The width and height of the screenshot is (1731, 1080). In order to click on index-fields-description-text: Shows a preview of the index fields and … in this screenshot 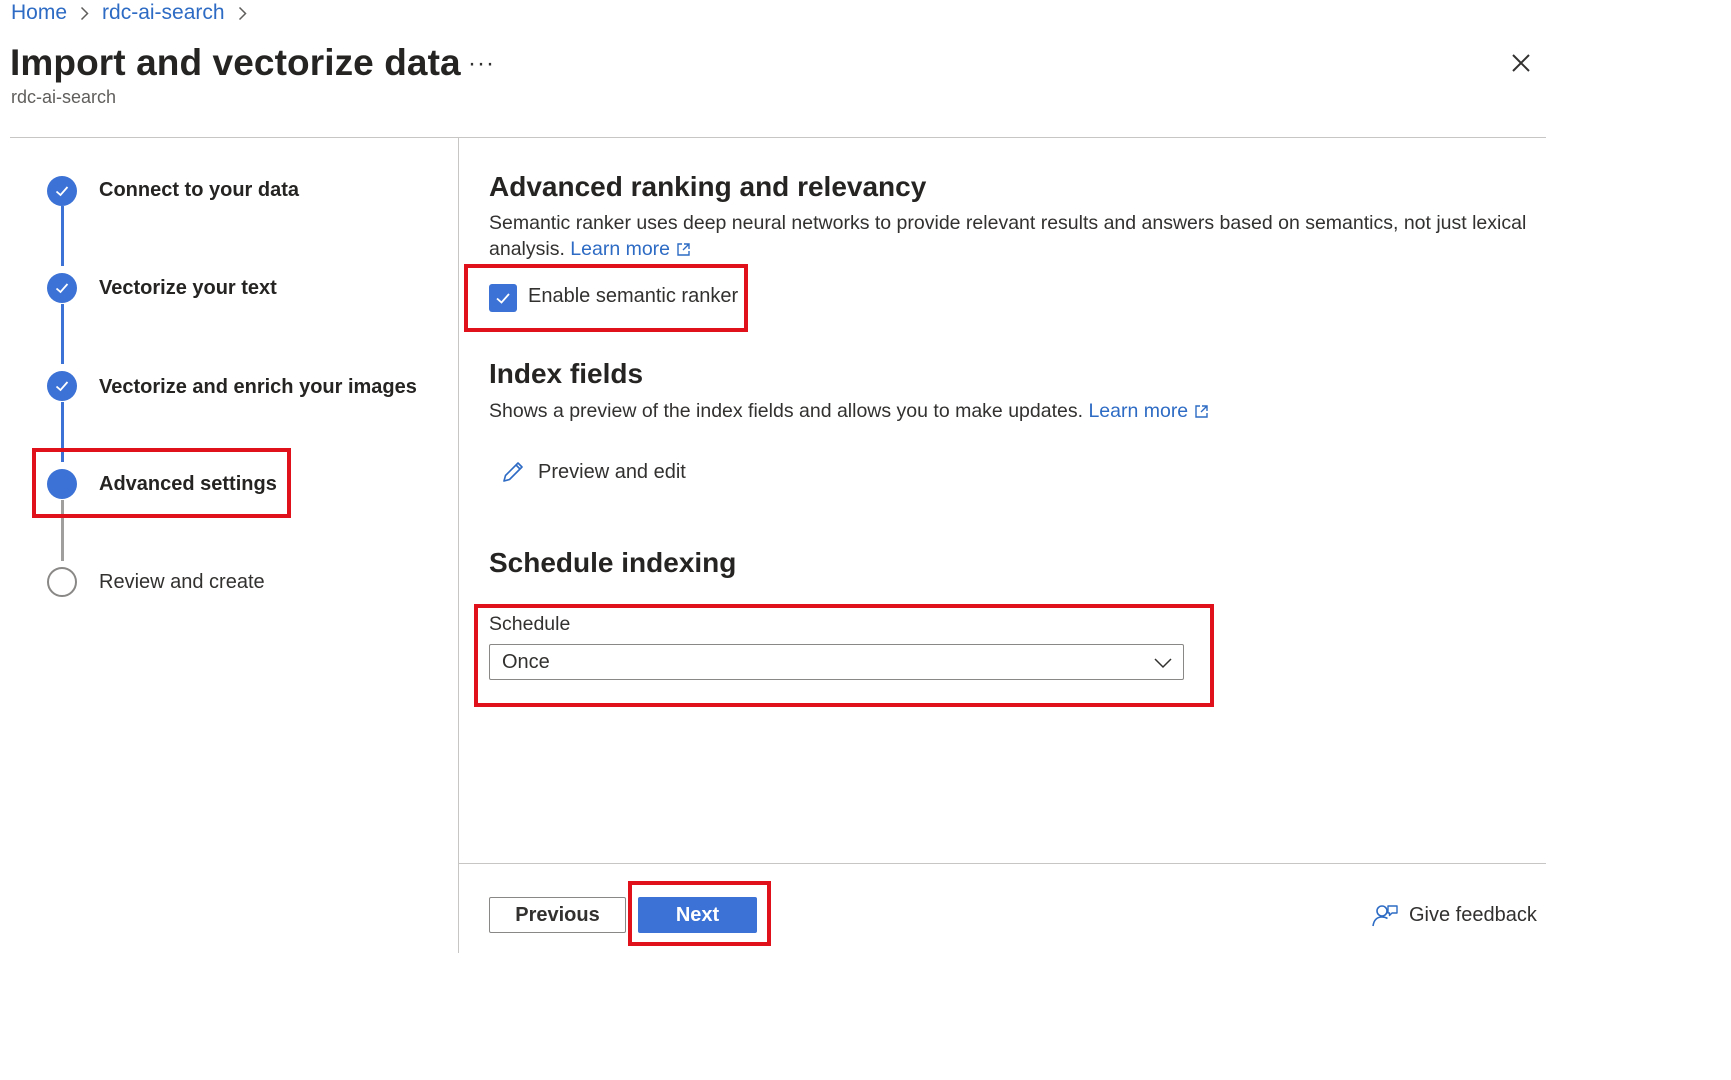, I will do `click(786, 411)`.